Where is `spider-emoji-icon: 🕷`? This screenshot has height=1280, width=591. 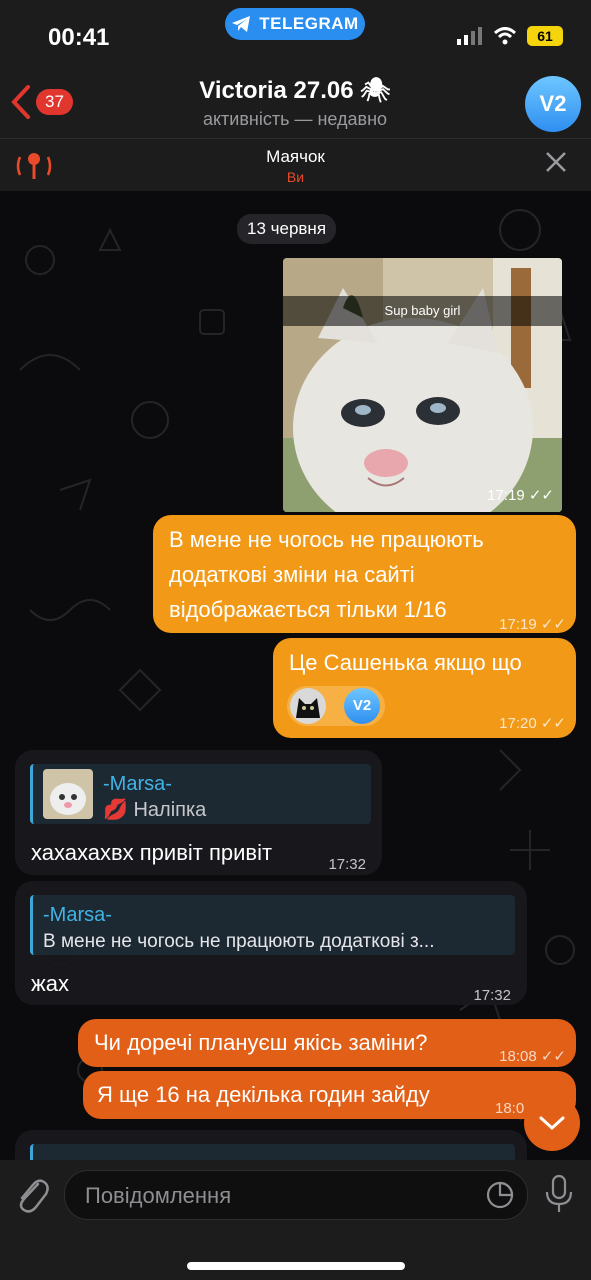
spider-emoji-icon: 🕷 is located at coordinates (375, 90).